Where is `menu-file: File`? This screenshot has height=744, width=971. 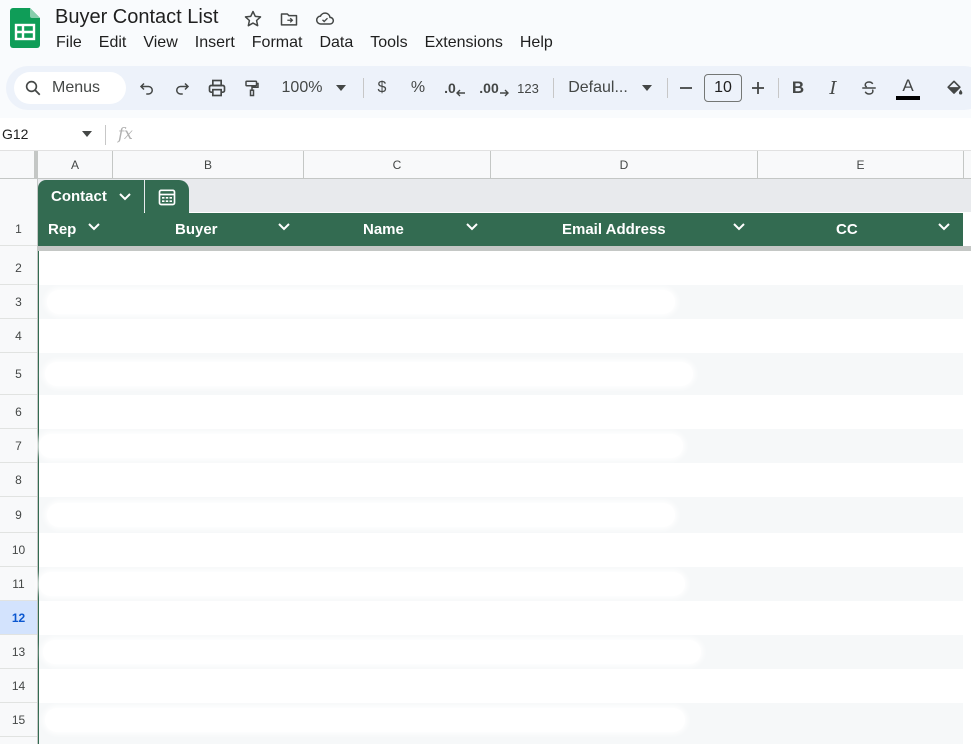 menu-file: File is located at coordinates (73, 43).